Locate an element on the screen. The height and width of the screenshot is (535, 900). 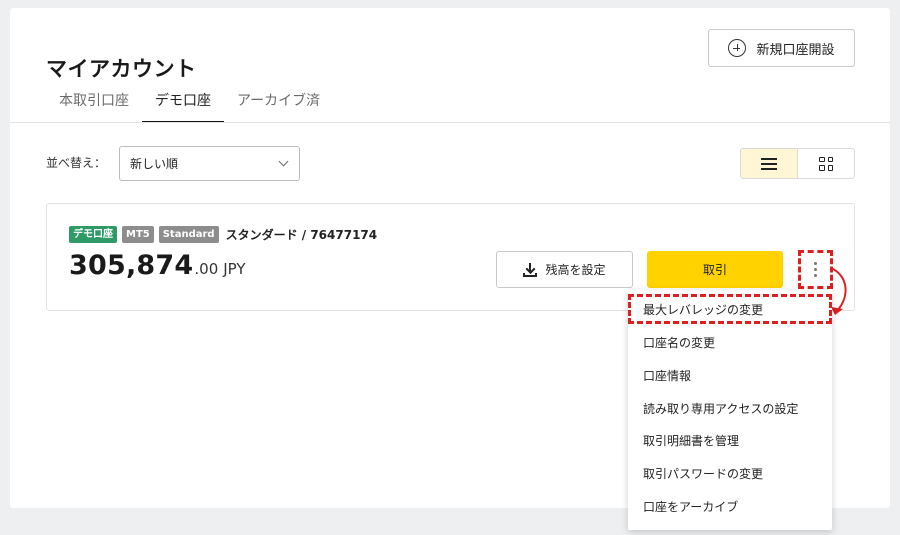
menu-item-change-leverage: 最大レバレッジの変更 is located at coordinates (730, 309).